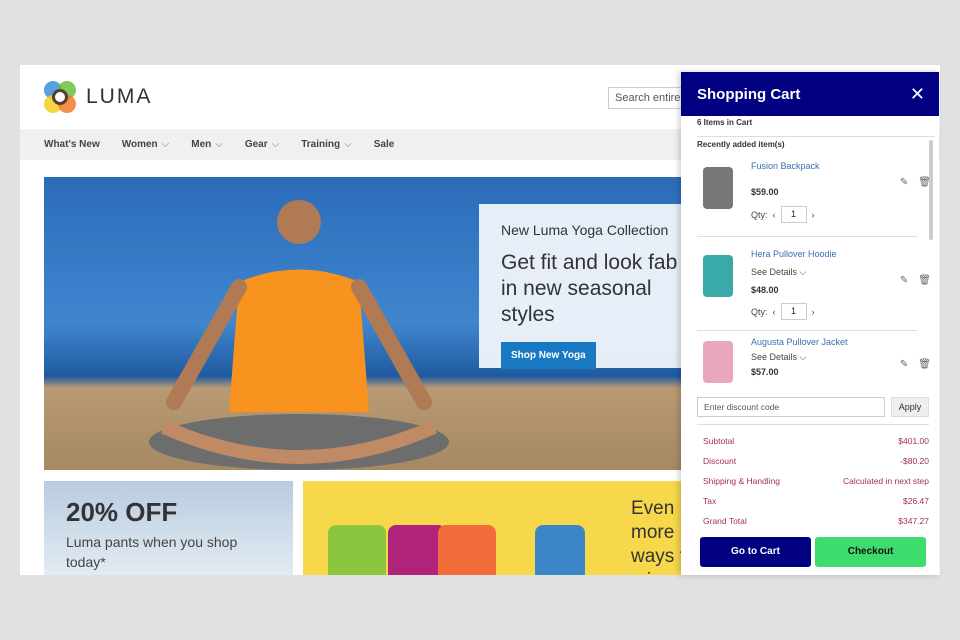 The height and width of the screenshot is (640, 960). I want to click on subtotal-row: Subtotal $401.00, so click(816, 441).